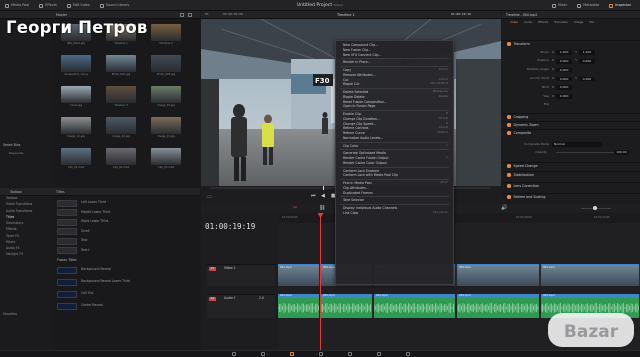  What do you see at coordinates (8, 315) in the screenshot?
I see `effects-tree-item: Favorites` at bounding box center [8, 315].